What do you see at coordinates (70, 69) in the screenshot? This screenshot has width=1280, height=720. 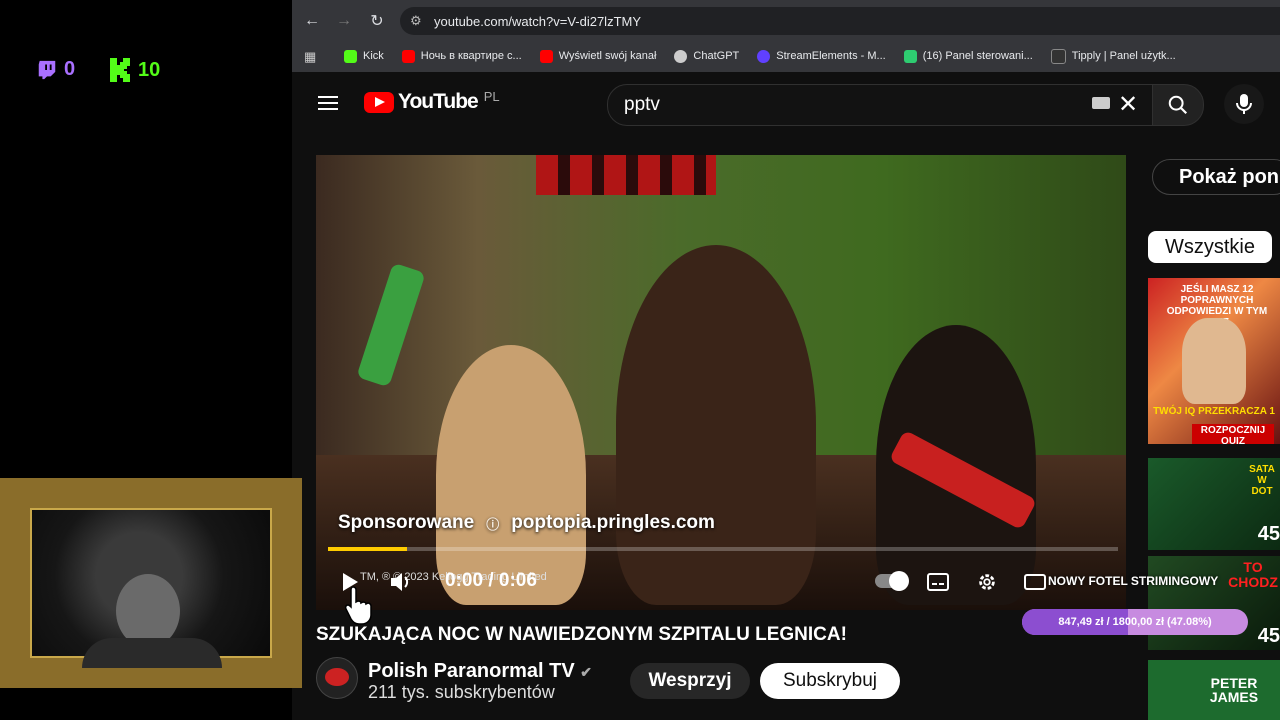 I see `twitch-count: 0` at bounding box center [70, 69].